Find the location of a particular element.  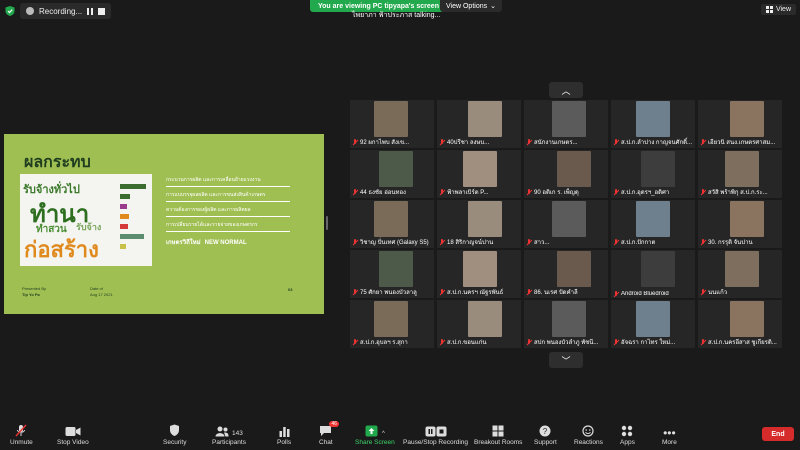

stop-recording-icon is located at coordinates (102, 11).